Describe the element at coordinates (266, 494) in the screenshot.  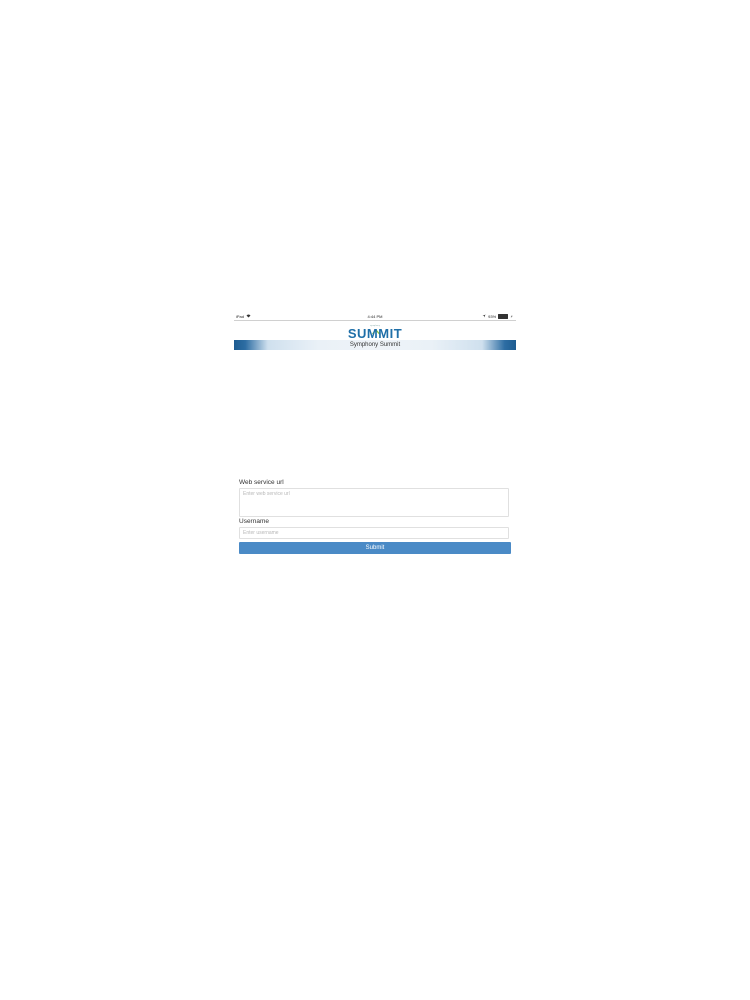
I see `url-placeholder: Enter web service url` at that location.